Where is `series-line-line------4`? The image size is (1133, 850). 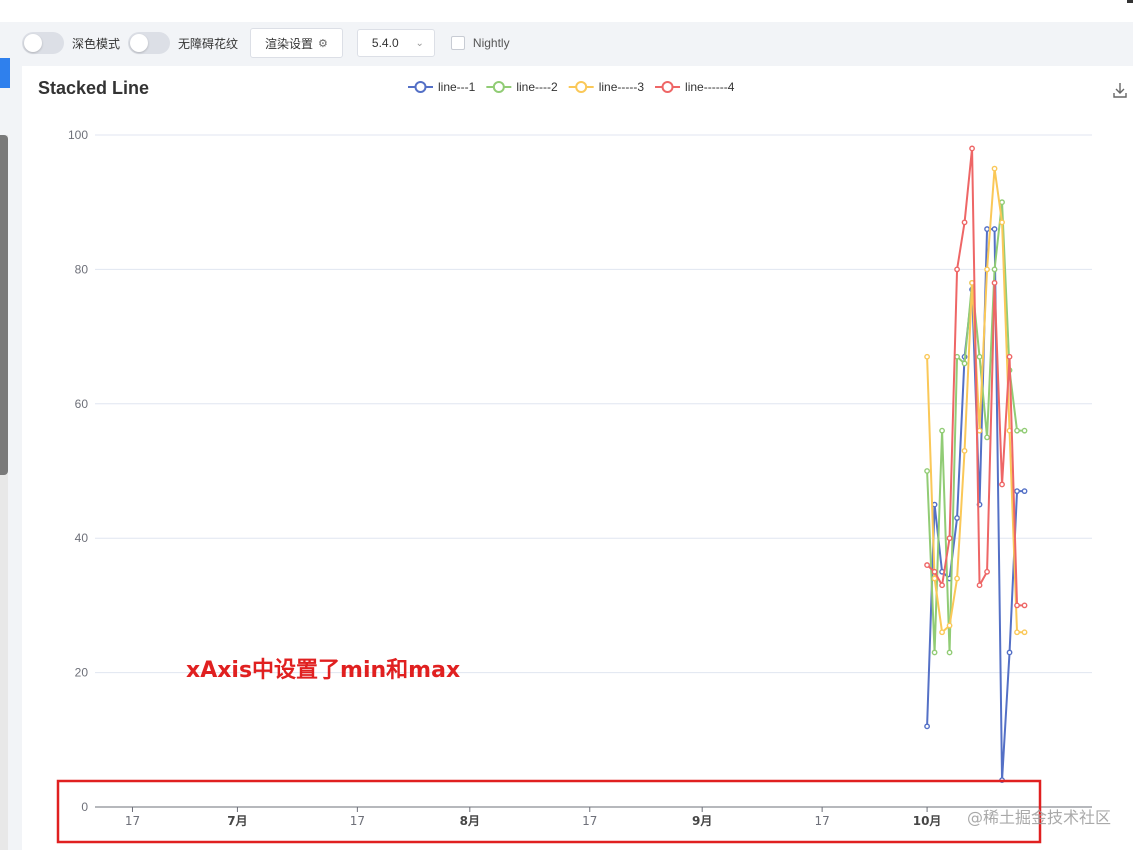
series-line-line------4 is located at coordinates (975, 377).